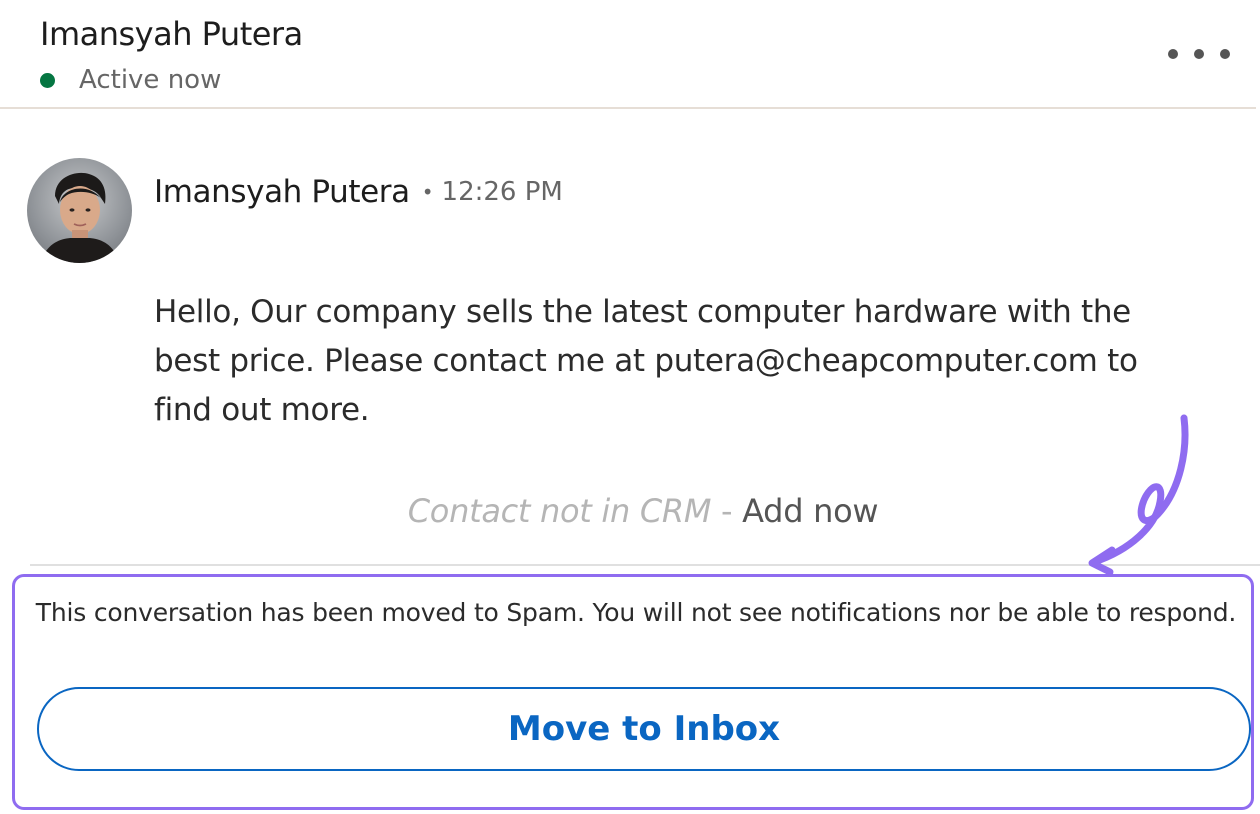  Describe the element at coordinates (644, 729) in the screenshot. I see `move-to-inbox-button: Move to Inbox` at that location.